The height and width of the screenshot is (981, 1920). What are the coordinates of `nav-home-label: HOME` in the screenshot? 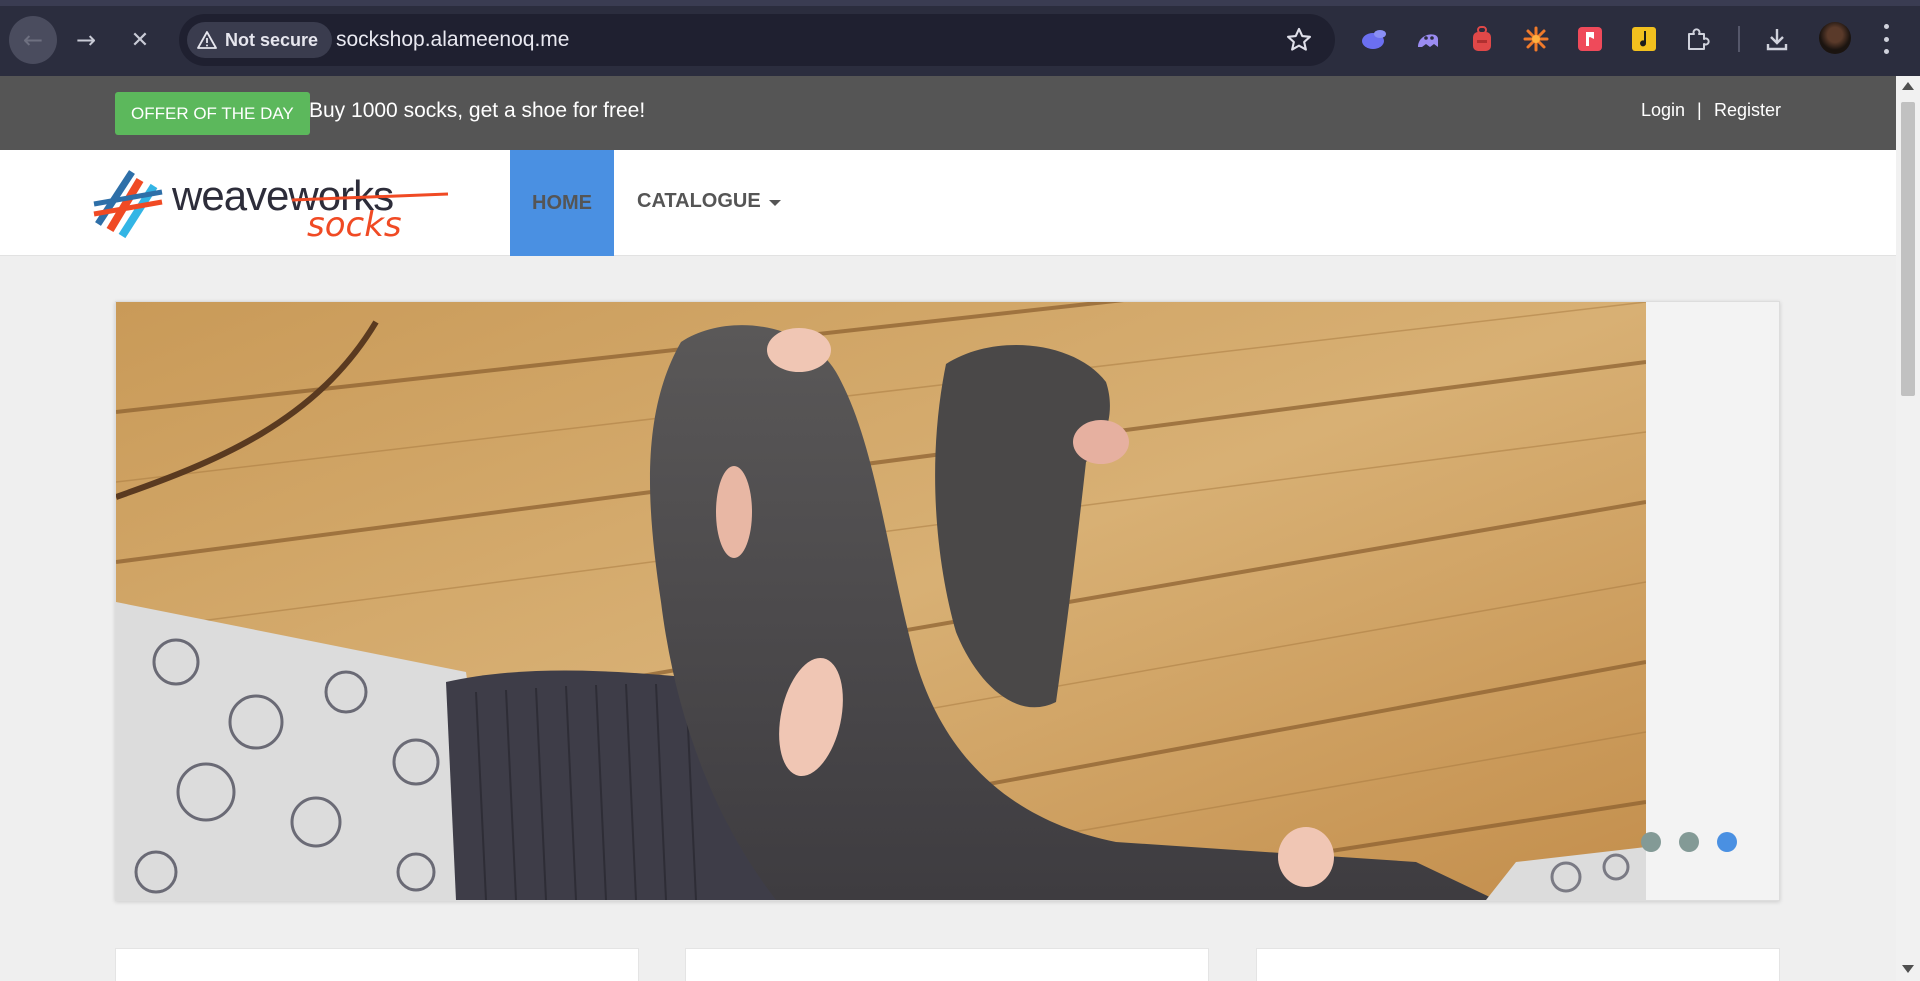 It's located at (562, 202).